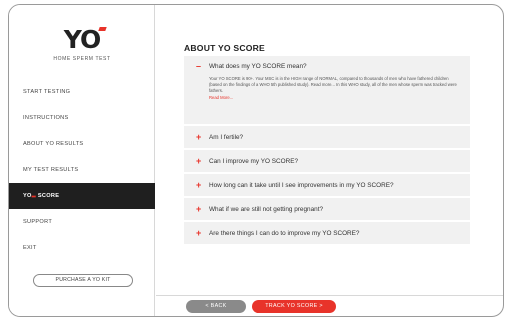 This screenshot has height=321, width=512. Describe the element at coordinates (30, 248) in the screenshot. I see `sidebar-item-label: EXIT` at that location.